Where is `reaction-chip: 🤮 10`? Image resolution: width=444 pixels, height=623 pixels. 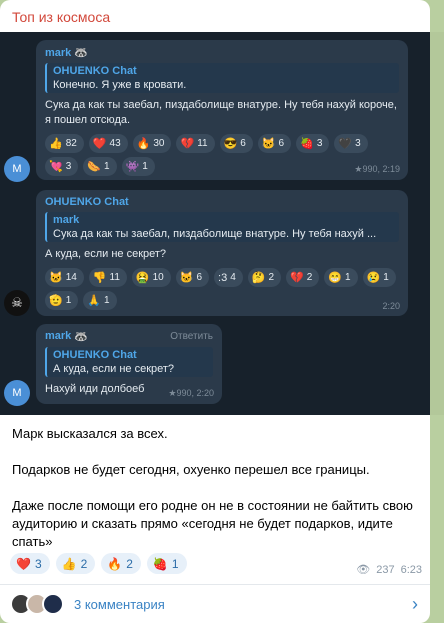 reaction-chip: 🤮 10 is located at coordinates (151, 277).